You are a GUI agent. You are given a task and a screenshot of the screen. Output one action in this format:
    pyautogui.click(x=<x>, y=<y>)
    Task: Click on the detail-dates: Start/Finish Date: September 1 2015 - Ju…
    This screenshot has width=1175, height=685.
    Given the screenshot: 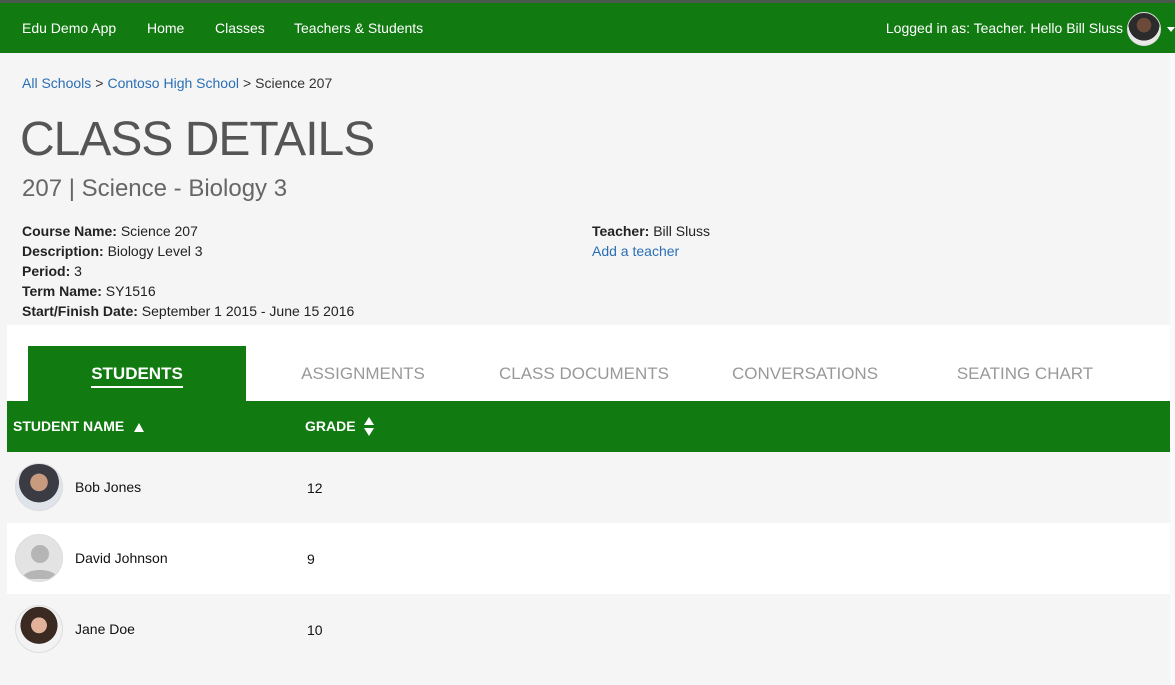 What is the action you would take?
    pyautogui.click(x=188, y=311)
    